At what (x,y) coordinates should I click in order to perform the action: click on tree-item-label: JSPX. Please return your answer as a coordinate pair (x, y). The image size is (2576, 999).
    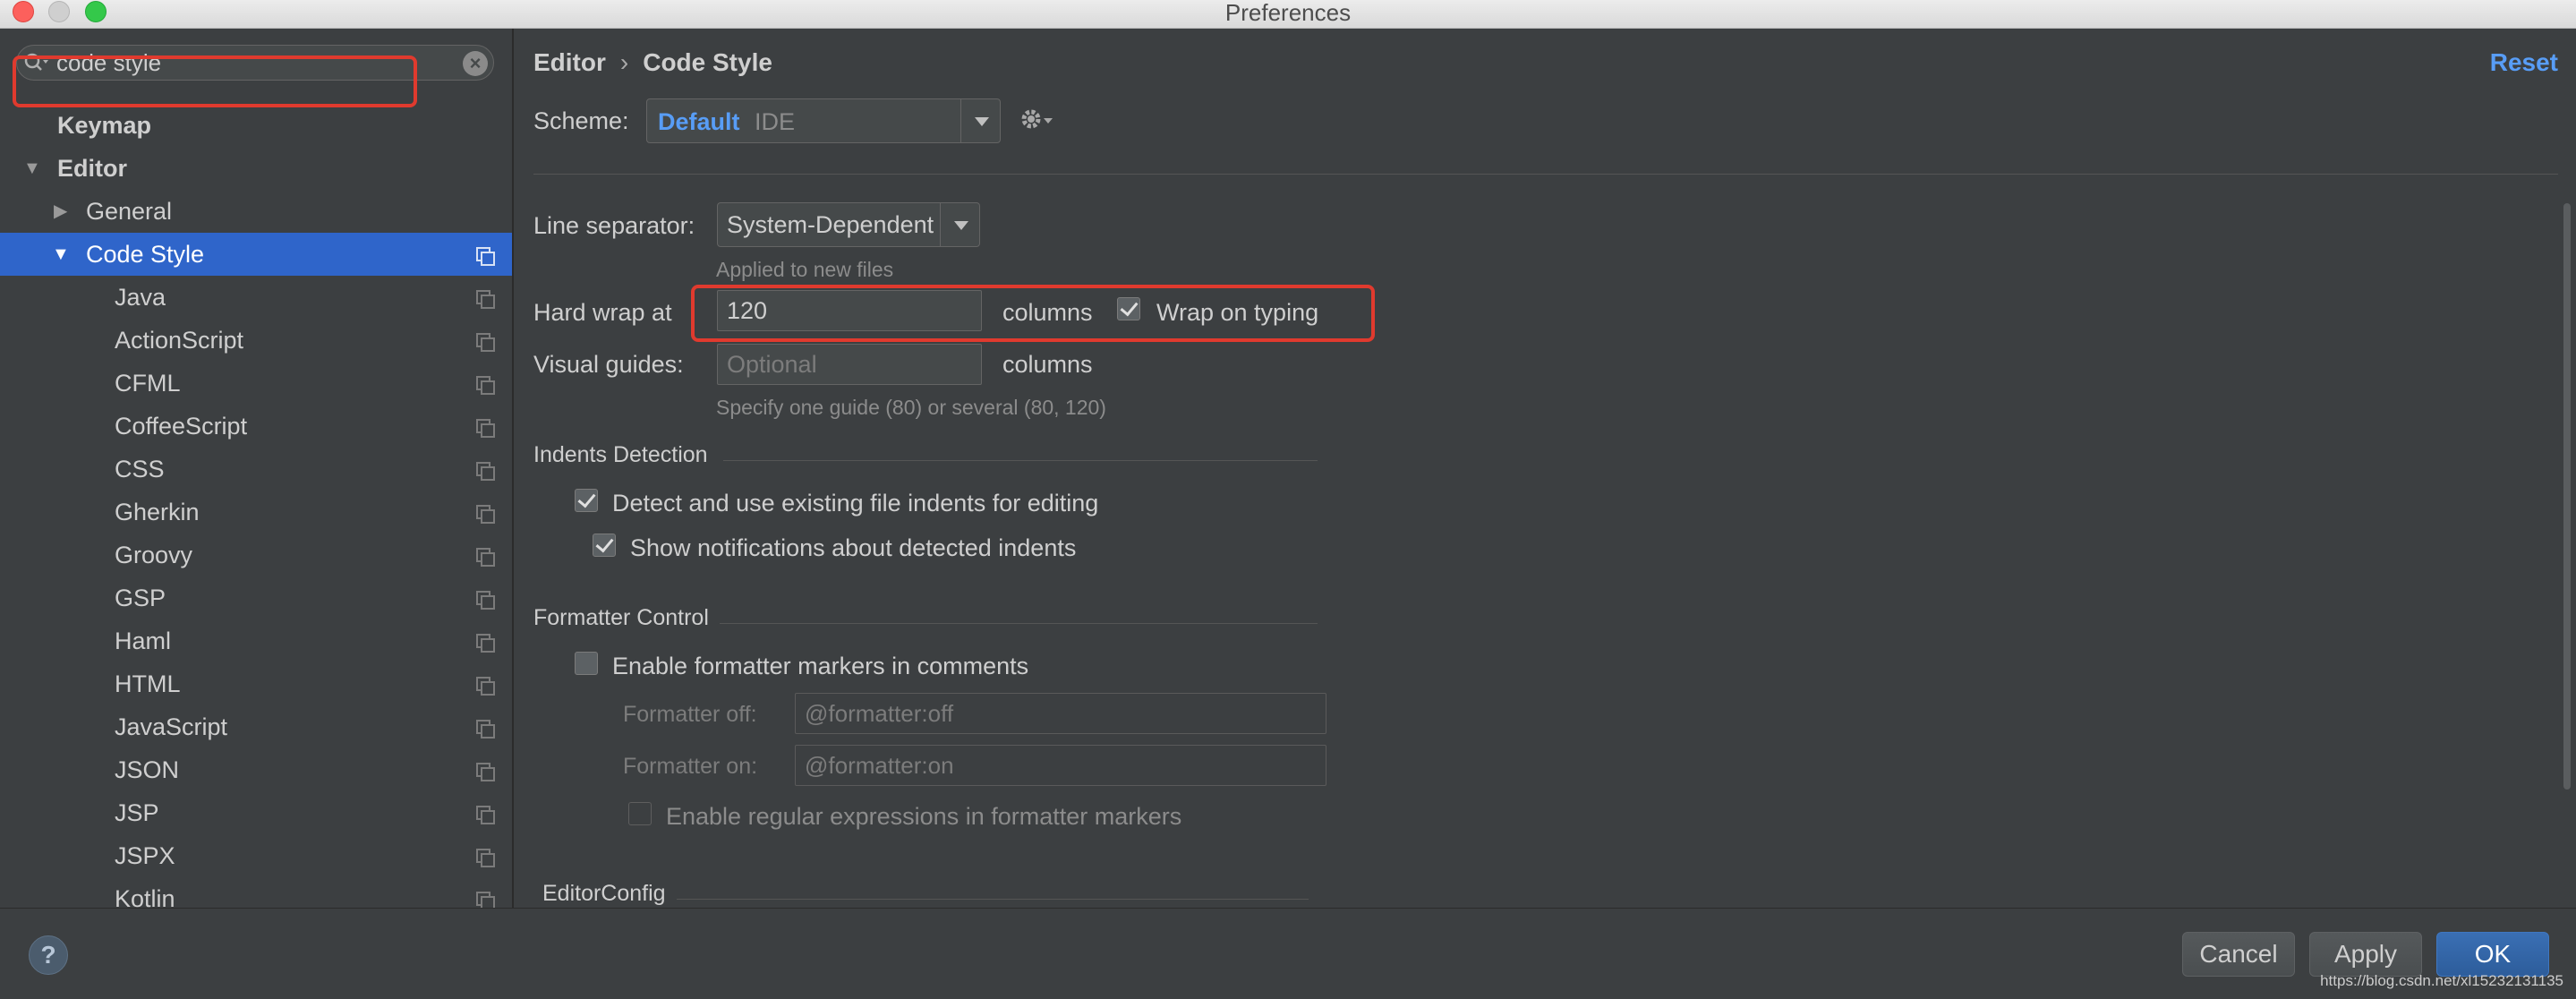
    Looking at the image, I should click on (145, 855).